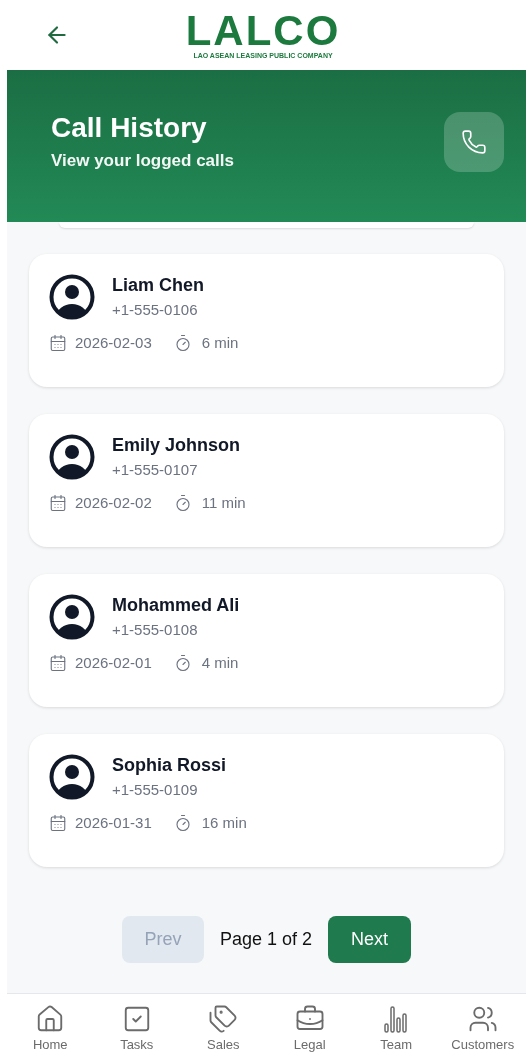 Image resolution: width=526 pixels, height=1057 pixels. I want to click on nav-item: Legal, so click(309, 1028).